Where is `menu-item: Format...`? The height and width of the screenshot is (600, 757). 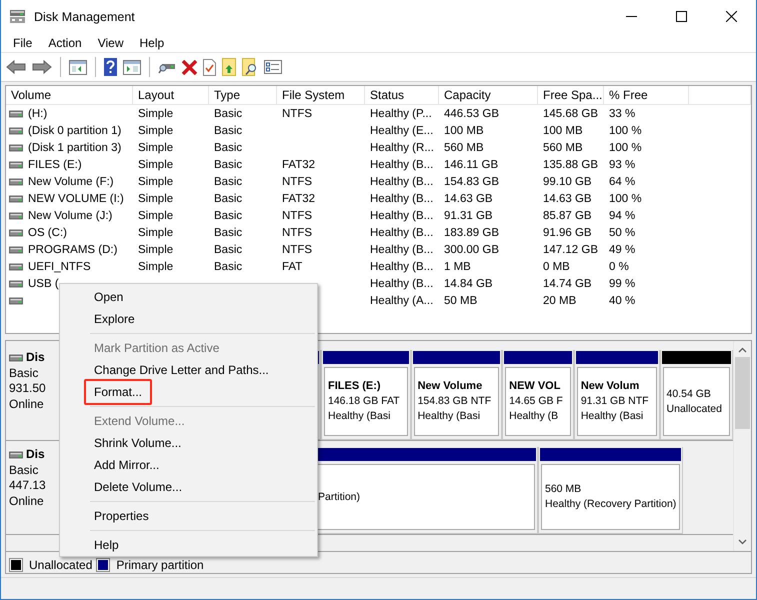
menu-item: Format... is located at coordinates (188, 392).